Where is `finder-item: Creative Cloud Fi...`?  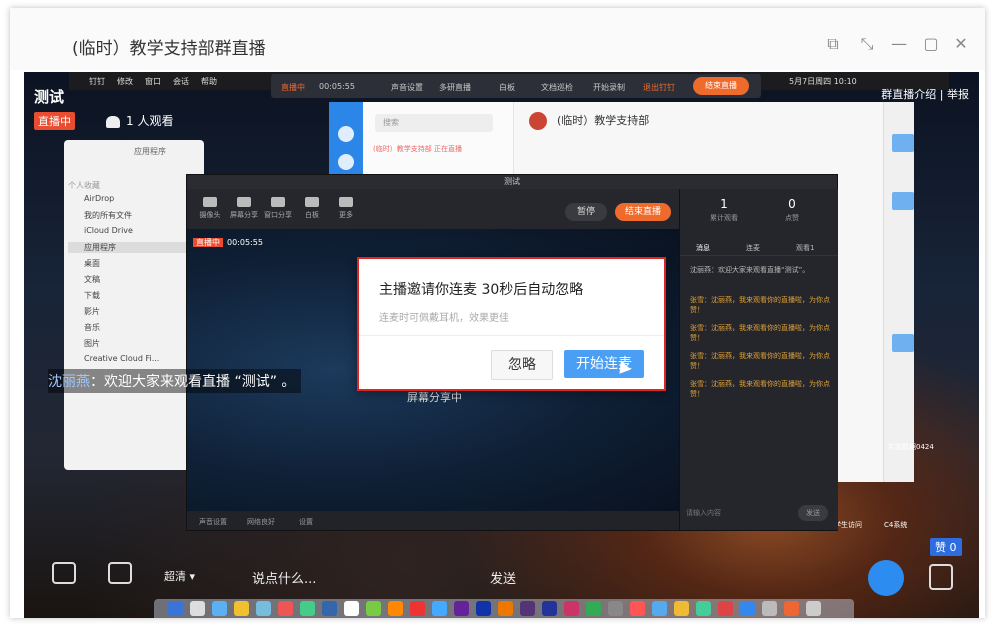 finder-item: Creative Cloud Fi... is located at coordinates (122, 358).